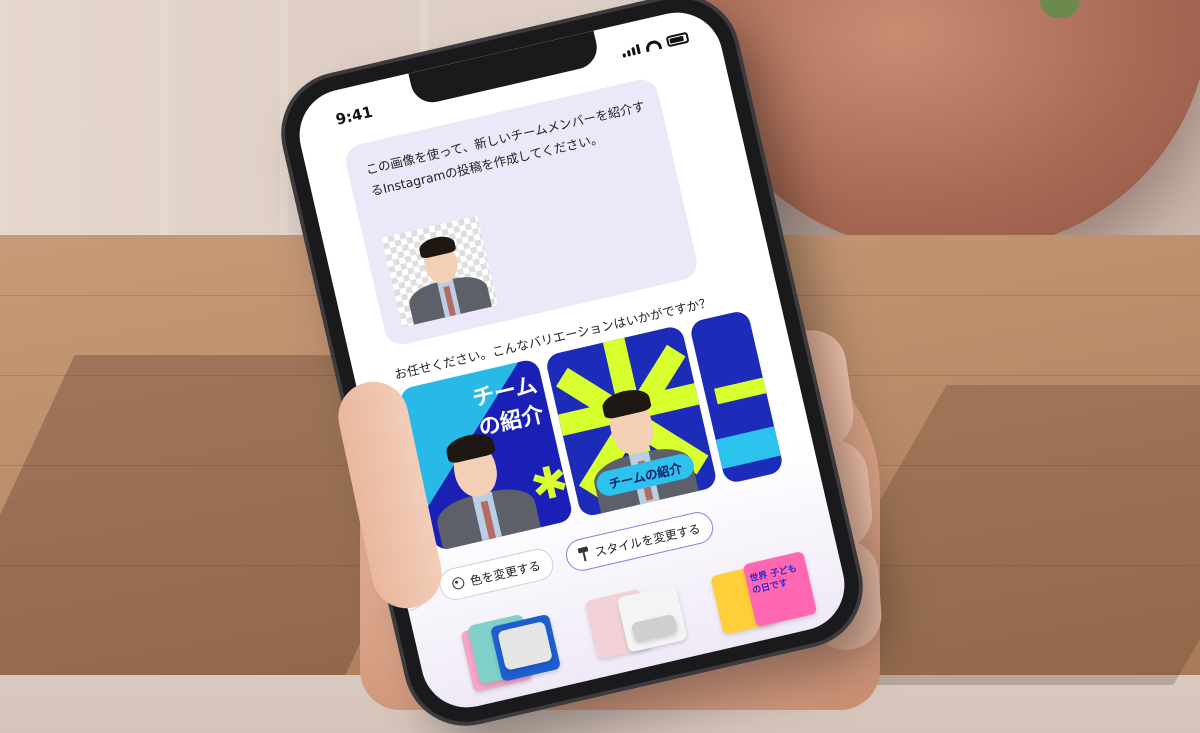  I want to click on change-style-label: スタイルを変更する, so click(647, 540).